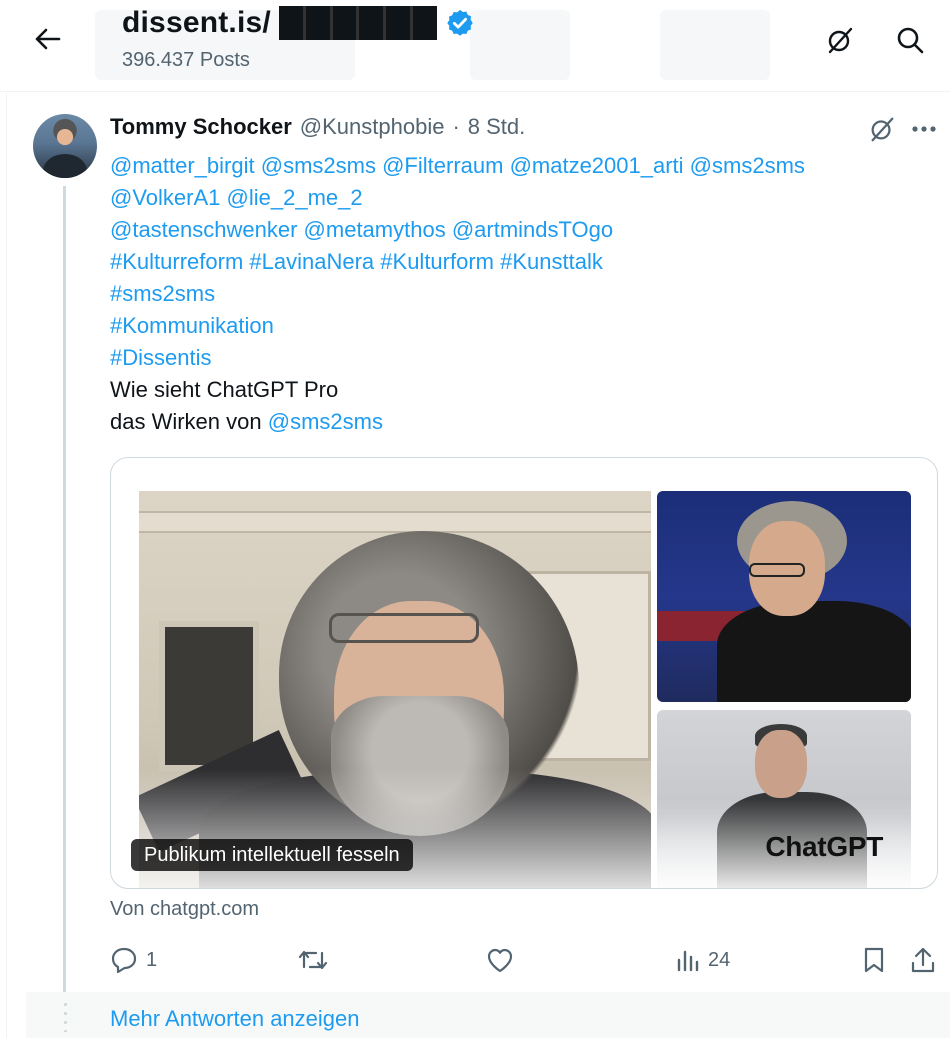 The image size is (950, 1038). What do you see at coordinates (189, 421) in the screenshot?
I see `tweet-text-segment: das Wirken von` at bounding box center [189, 421].